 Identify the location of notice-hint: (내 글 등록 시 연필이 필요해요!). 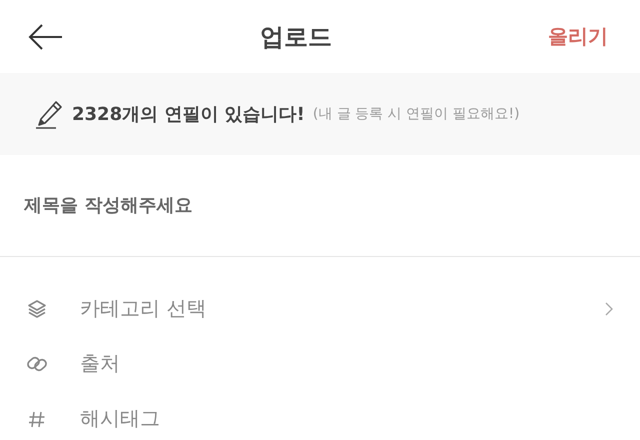
(416, 114).